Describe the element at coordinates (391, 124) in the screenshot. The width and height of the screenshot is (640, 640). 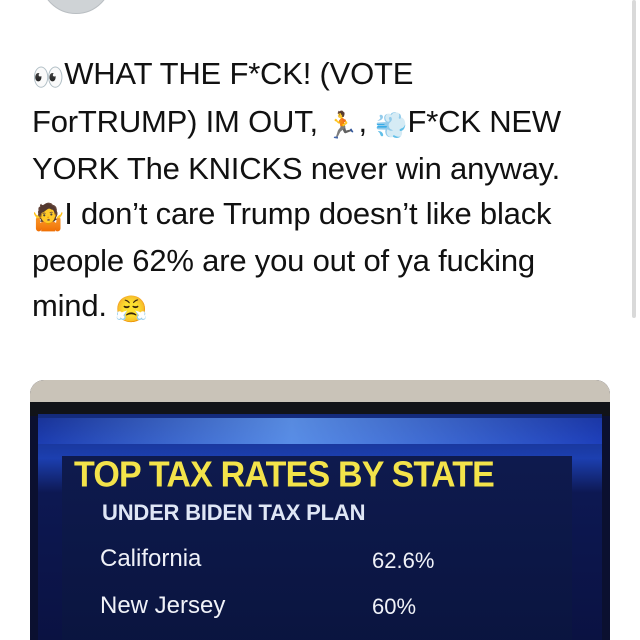
I see `dash-icon: 💨` at that location.